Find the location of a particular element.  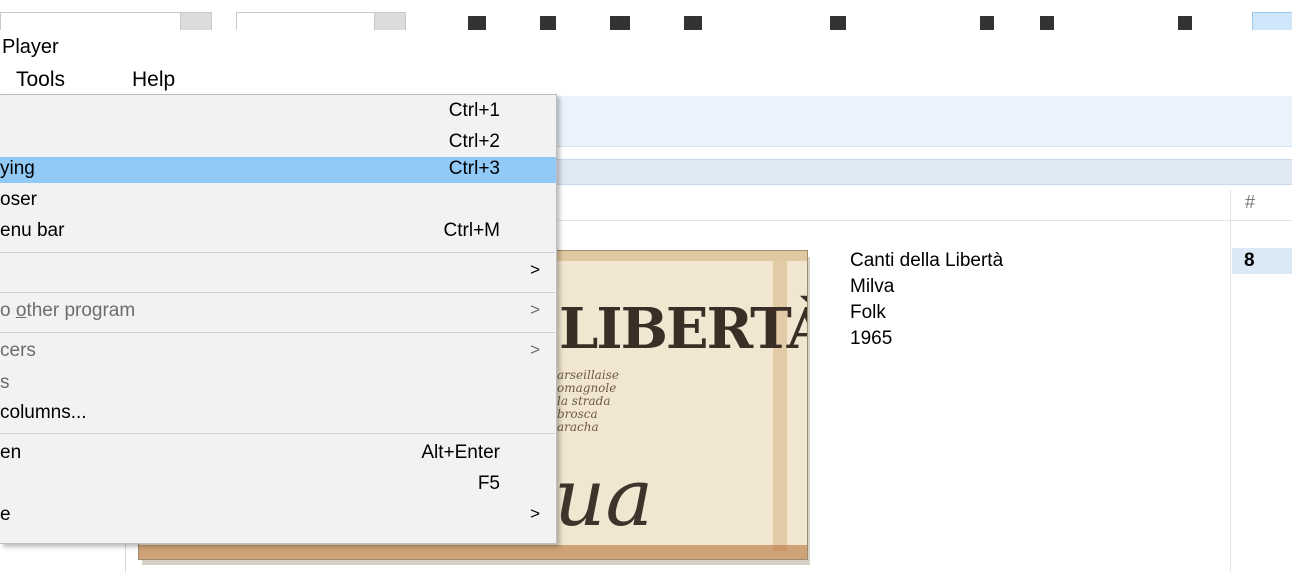

toolbar is located at coordinates (646, 16).